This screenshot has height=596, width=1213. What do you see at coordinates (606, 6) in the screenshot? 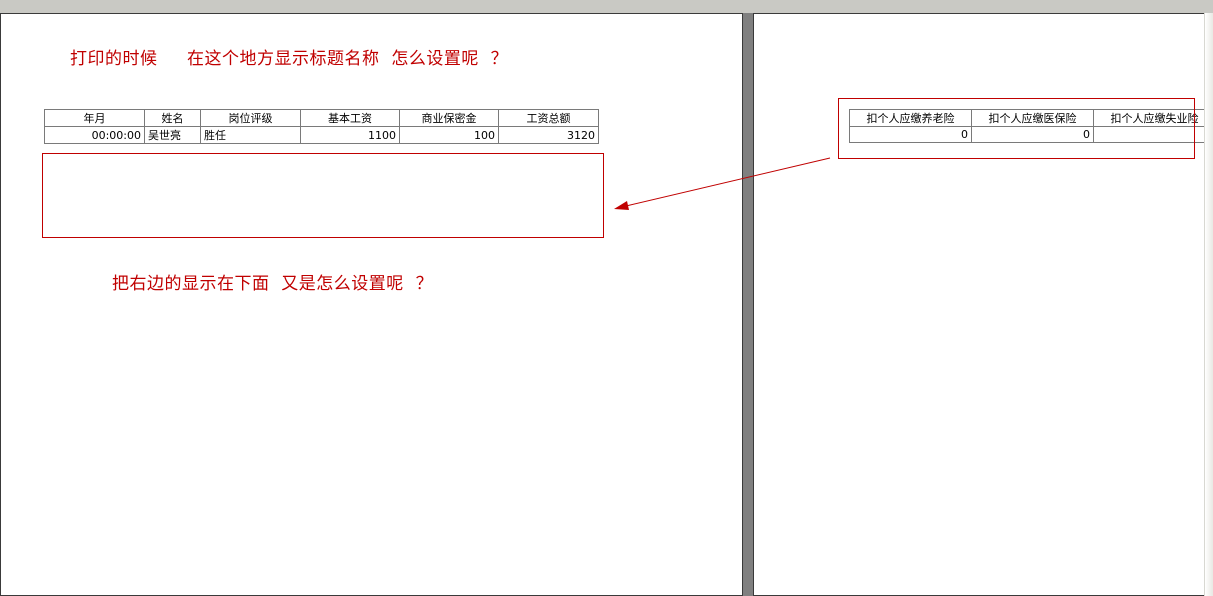
I see `toolbar-strip` at bounding box center [606, 6].